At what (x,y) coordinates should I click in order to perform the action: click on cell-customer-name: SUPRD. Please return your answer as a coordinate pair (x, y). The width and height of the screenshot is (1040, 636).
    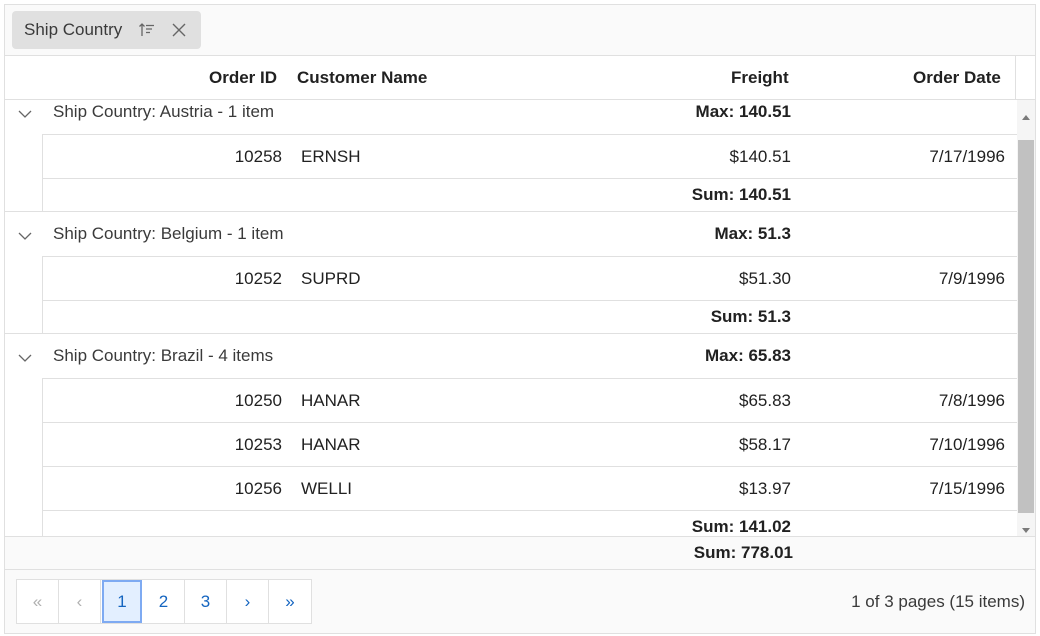
    Looking at the image, I should click on (331, 278).